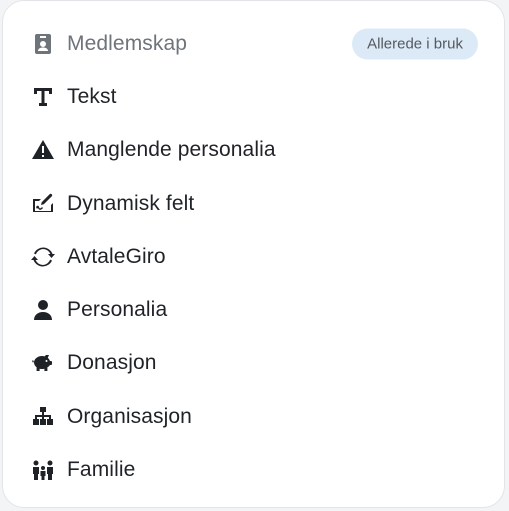 This screenshot has width=509, height=511. What do you see at coordinates (43, 363) in the screenshot?
I see `piggy-bank-icon` at bounding box center [43, 363].